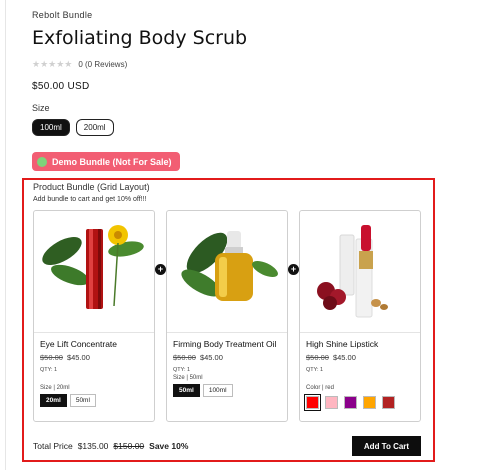  What do you see at coordinates (329, 388) in the screenshot?
I see `bundle-item-option-value: red` at bounding box center [329, 388].